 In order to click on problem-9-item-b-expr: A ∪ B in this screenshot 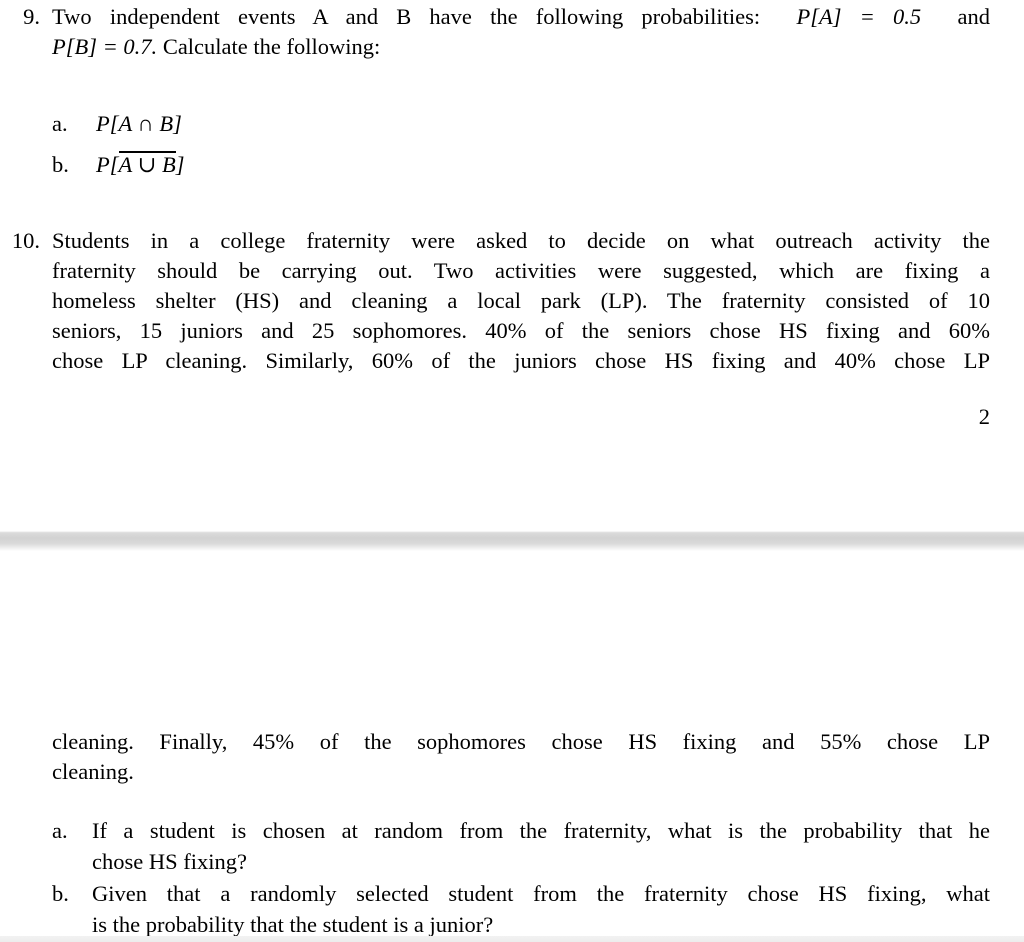, I will do `click(147, 164)`.